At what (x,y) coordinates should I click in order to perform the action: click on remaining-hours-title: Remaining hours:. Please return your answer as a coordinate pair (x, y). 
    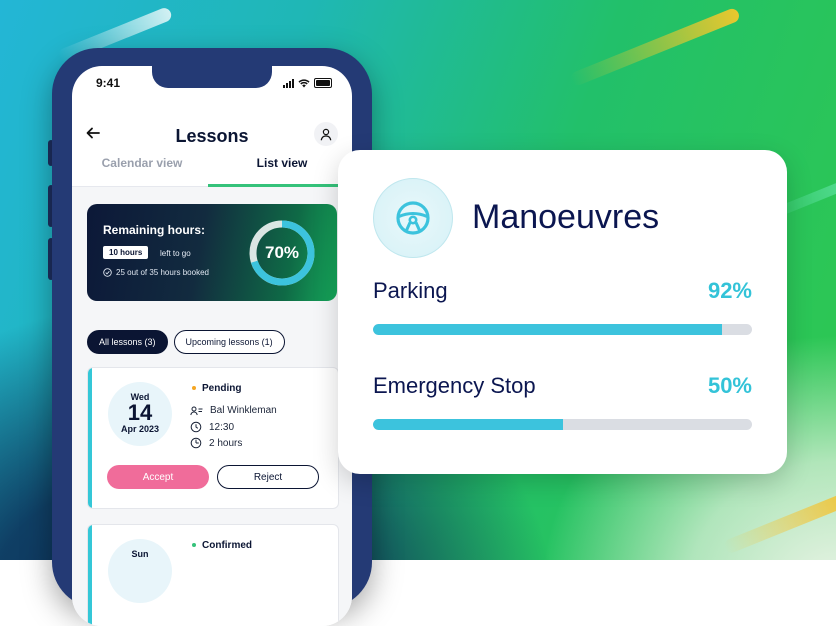
    Looking at the image, I should click on (154, 230).